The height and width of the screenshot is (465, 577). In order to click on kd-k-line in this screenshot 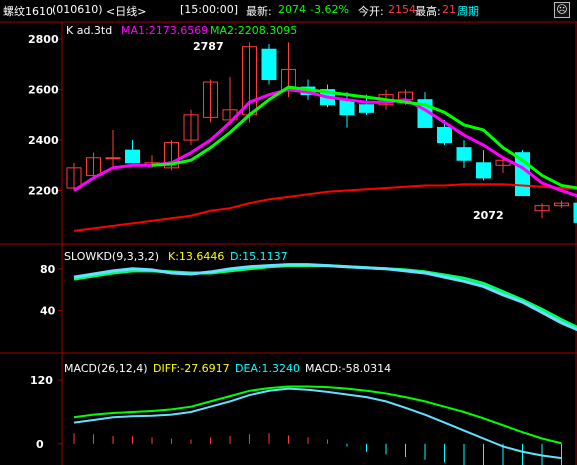, I will do `click(325, 297)`.